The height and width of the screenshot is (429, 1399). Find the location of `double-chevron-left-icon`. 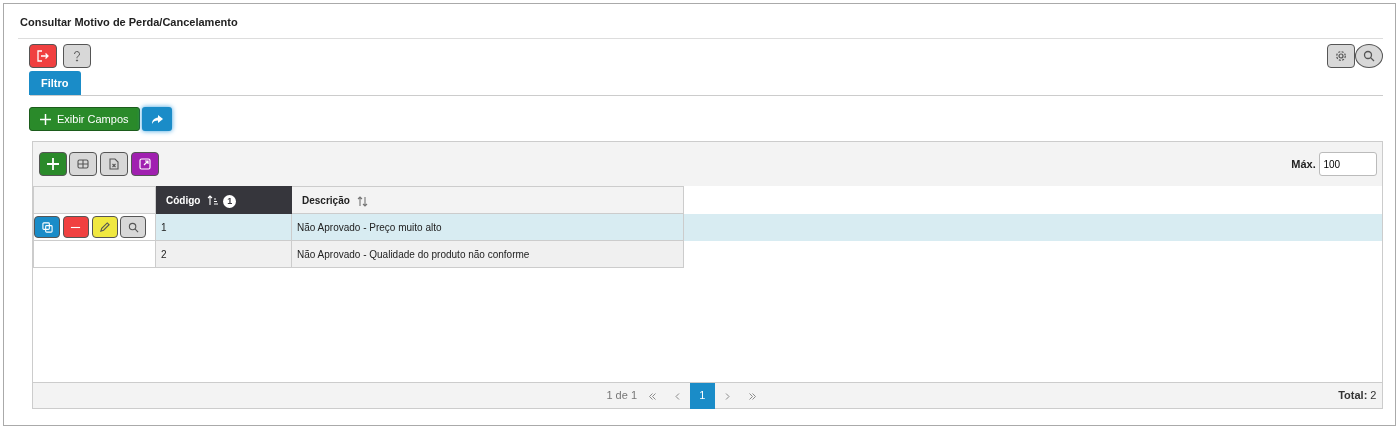

double-chevron-left-icon is located at coordinates (652, 396).